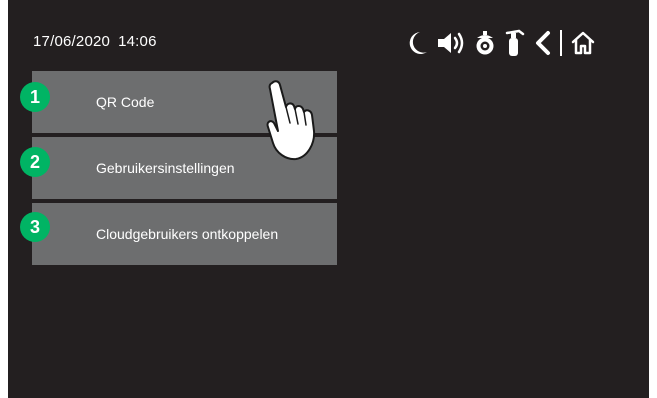  What do you see at coordinates (515, 43) in the screenshot?
I see `fire-extinguisher-icon` at bounding box center [515, 43].